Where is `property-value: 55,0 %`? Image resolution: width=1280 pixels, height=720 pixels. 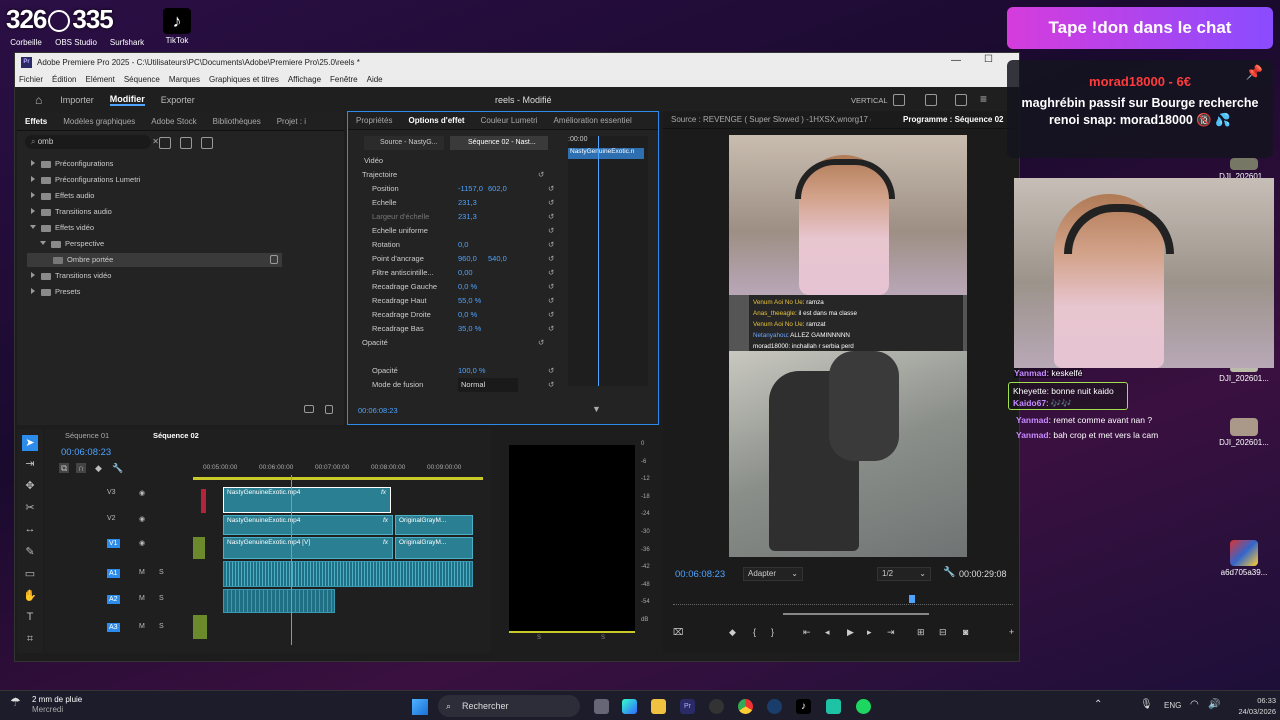
property-value: 55,0 % is located at coordinates (473, 301).